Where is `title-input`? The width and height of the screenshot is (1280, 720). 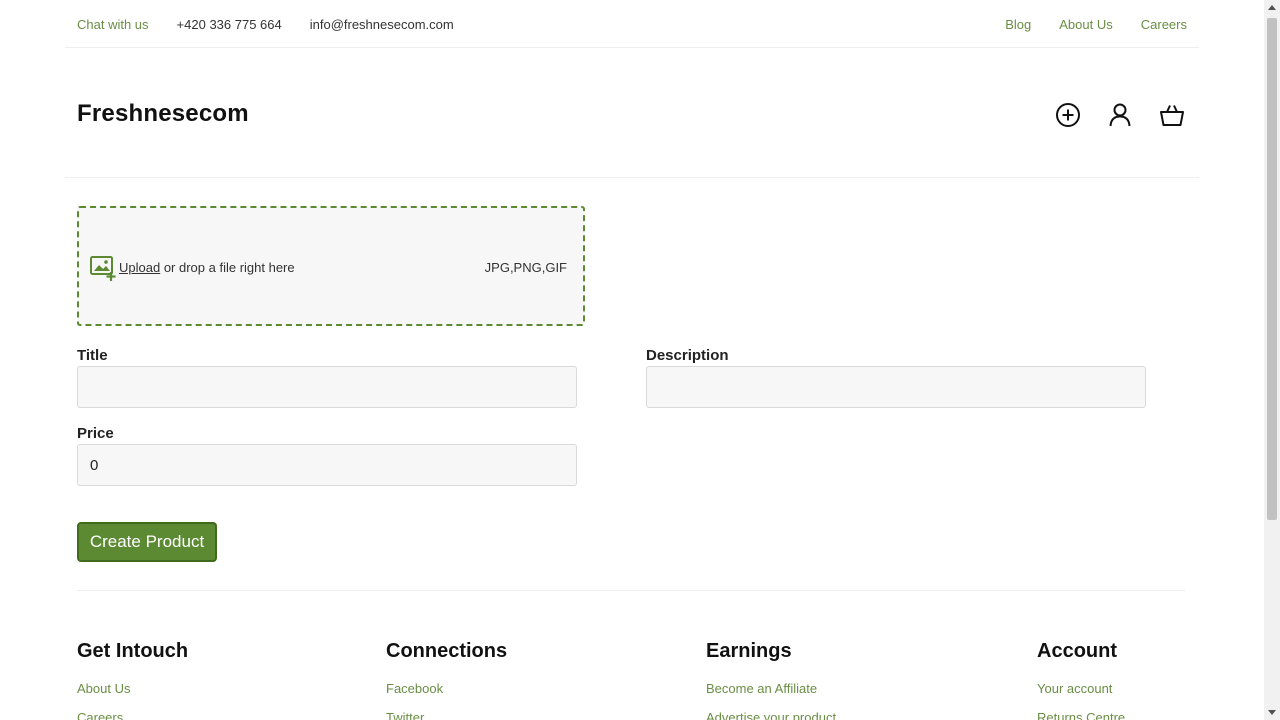 title-input is located at coordinates (327, 387).